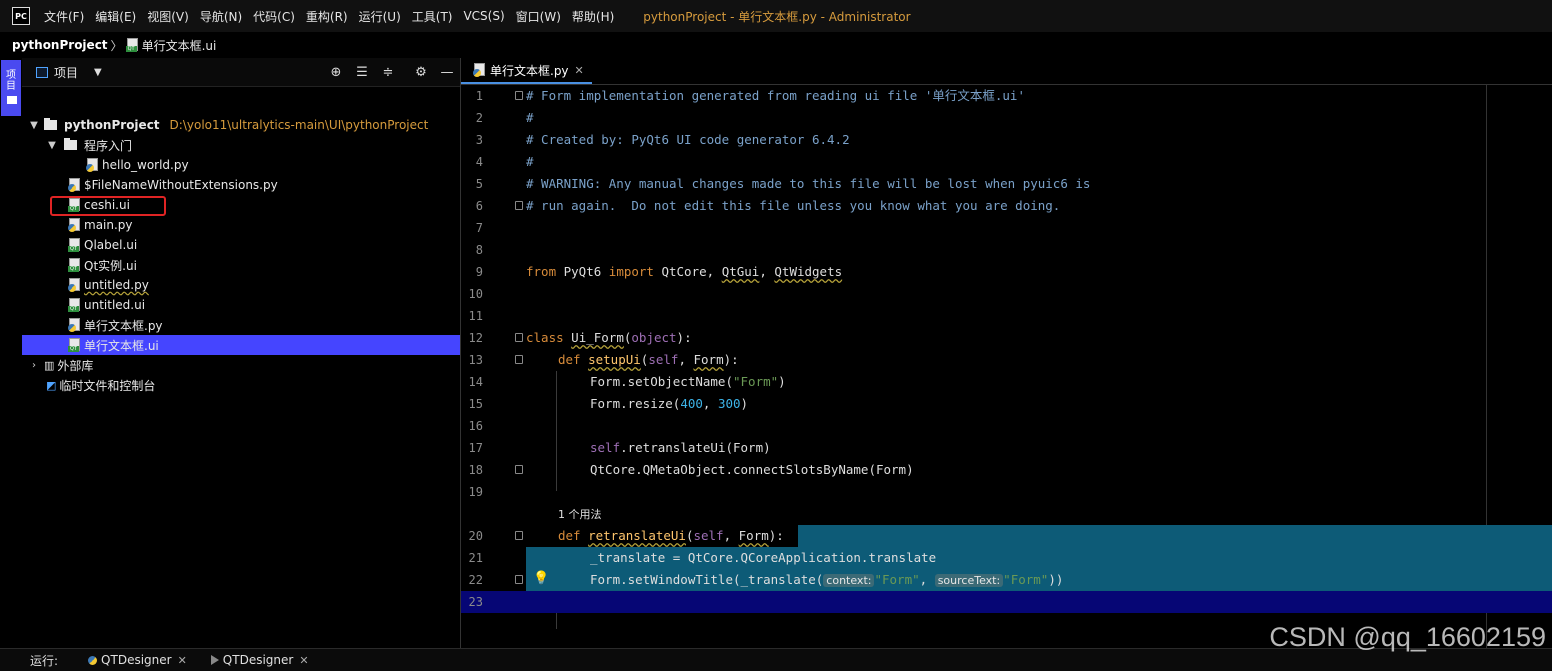  Describe the element at coordinates (691, 403) in the screenshot. I see `number: 400` at that location.